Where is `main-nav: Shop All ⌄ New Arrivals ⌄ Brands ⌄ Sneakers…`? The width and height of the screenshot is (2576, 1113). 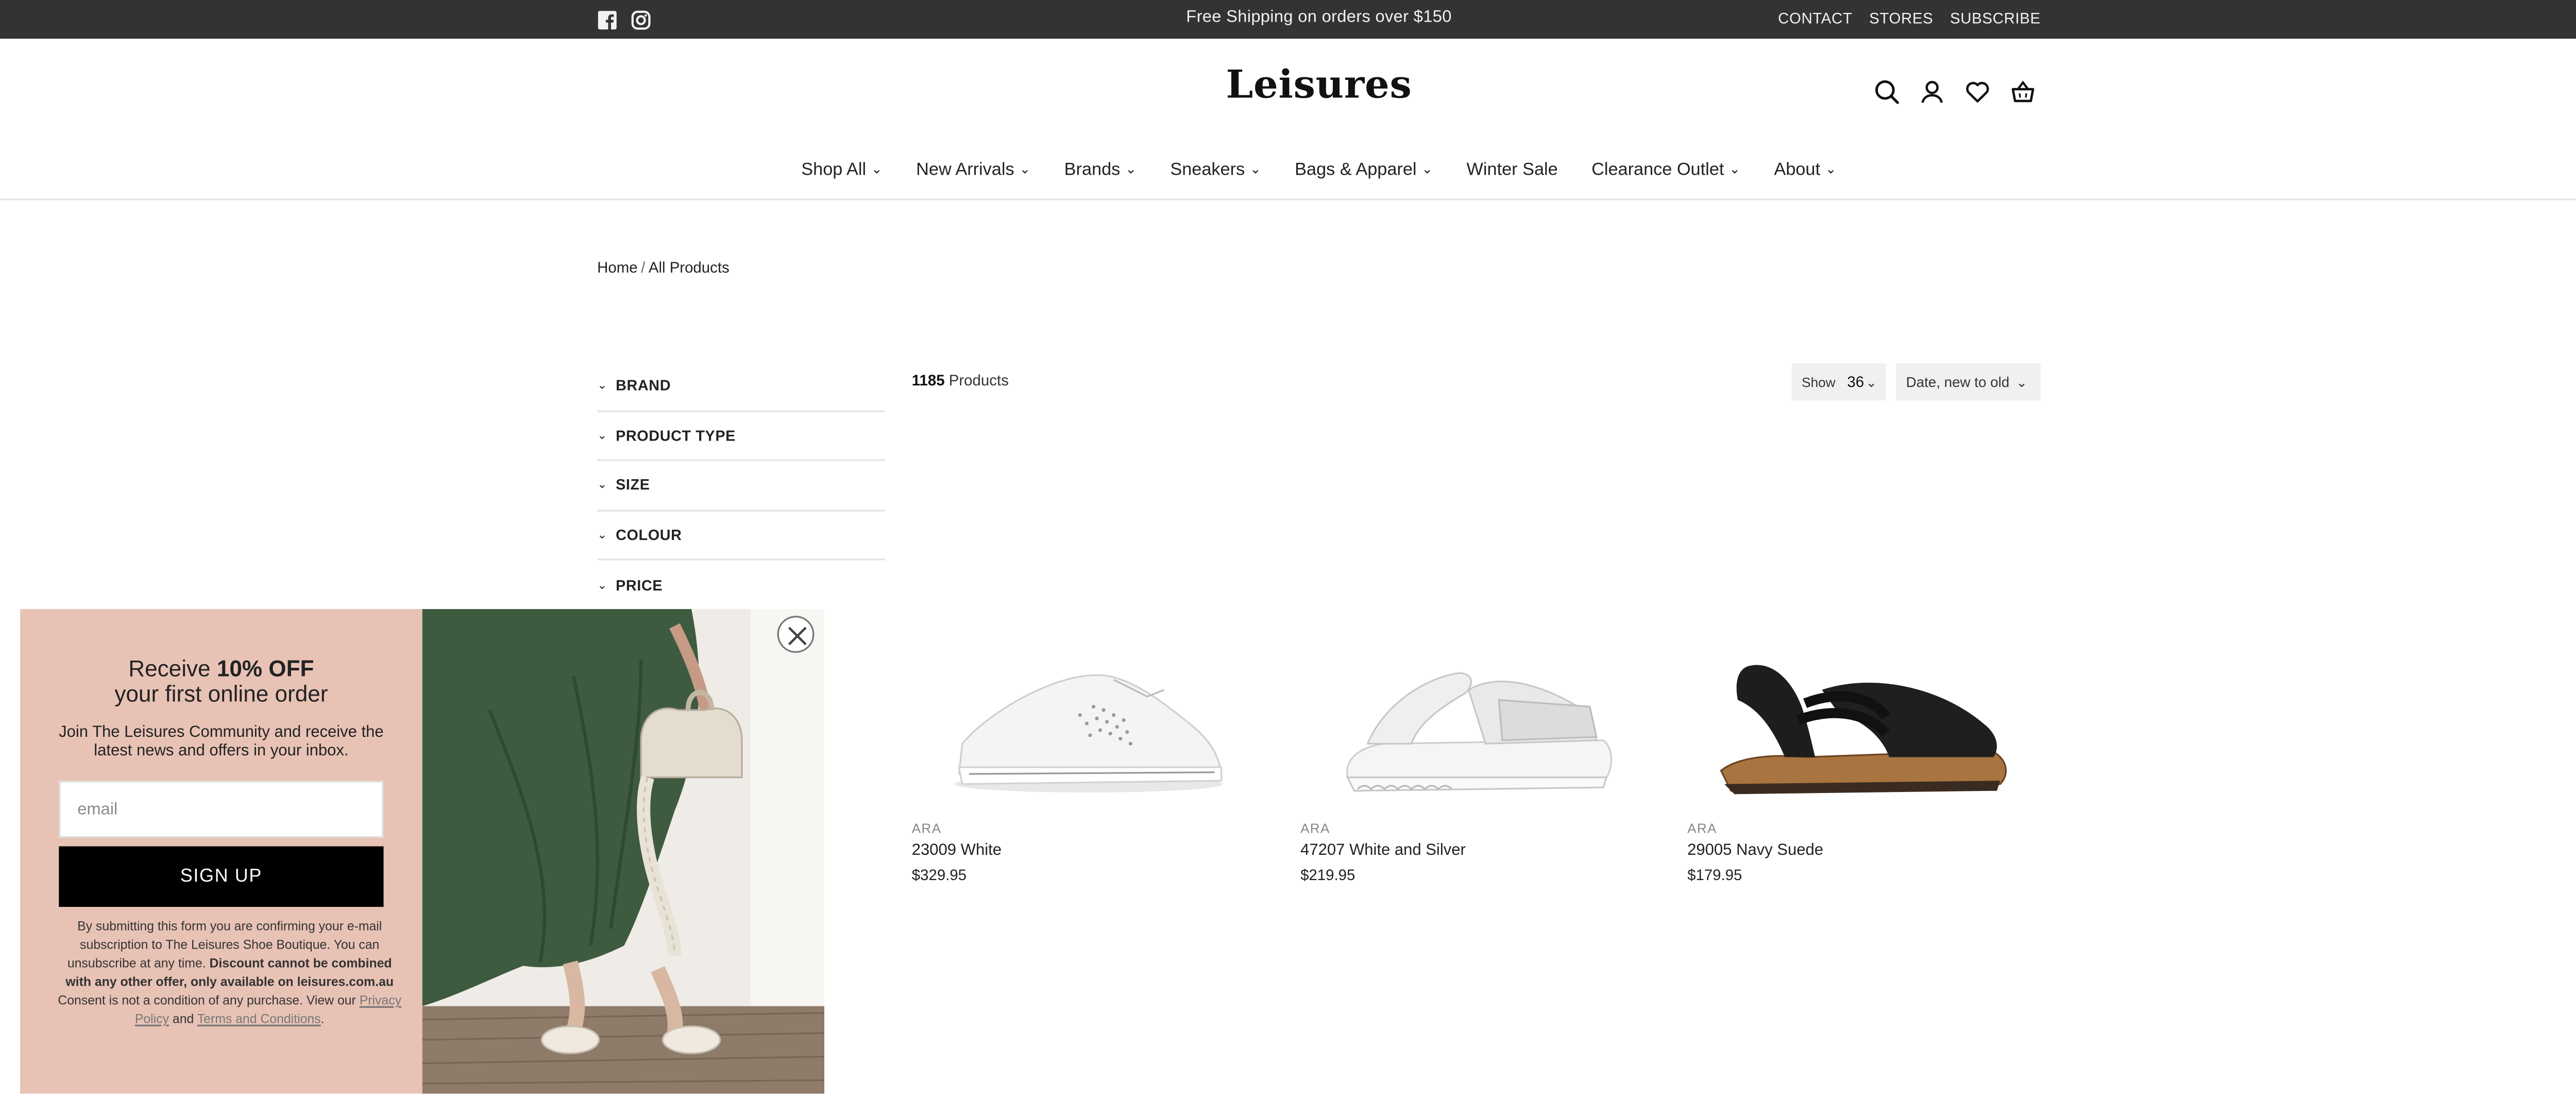 main-nav: Shop All ⌄ New Arrivals ⌄ Brands ⌄ Sneakers… is located at coordinates (1288, 170).